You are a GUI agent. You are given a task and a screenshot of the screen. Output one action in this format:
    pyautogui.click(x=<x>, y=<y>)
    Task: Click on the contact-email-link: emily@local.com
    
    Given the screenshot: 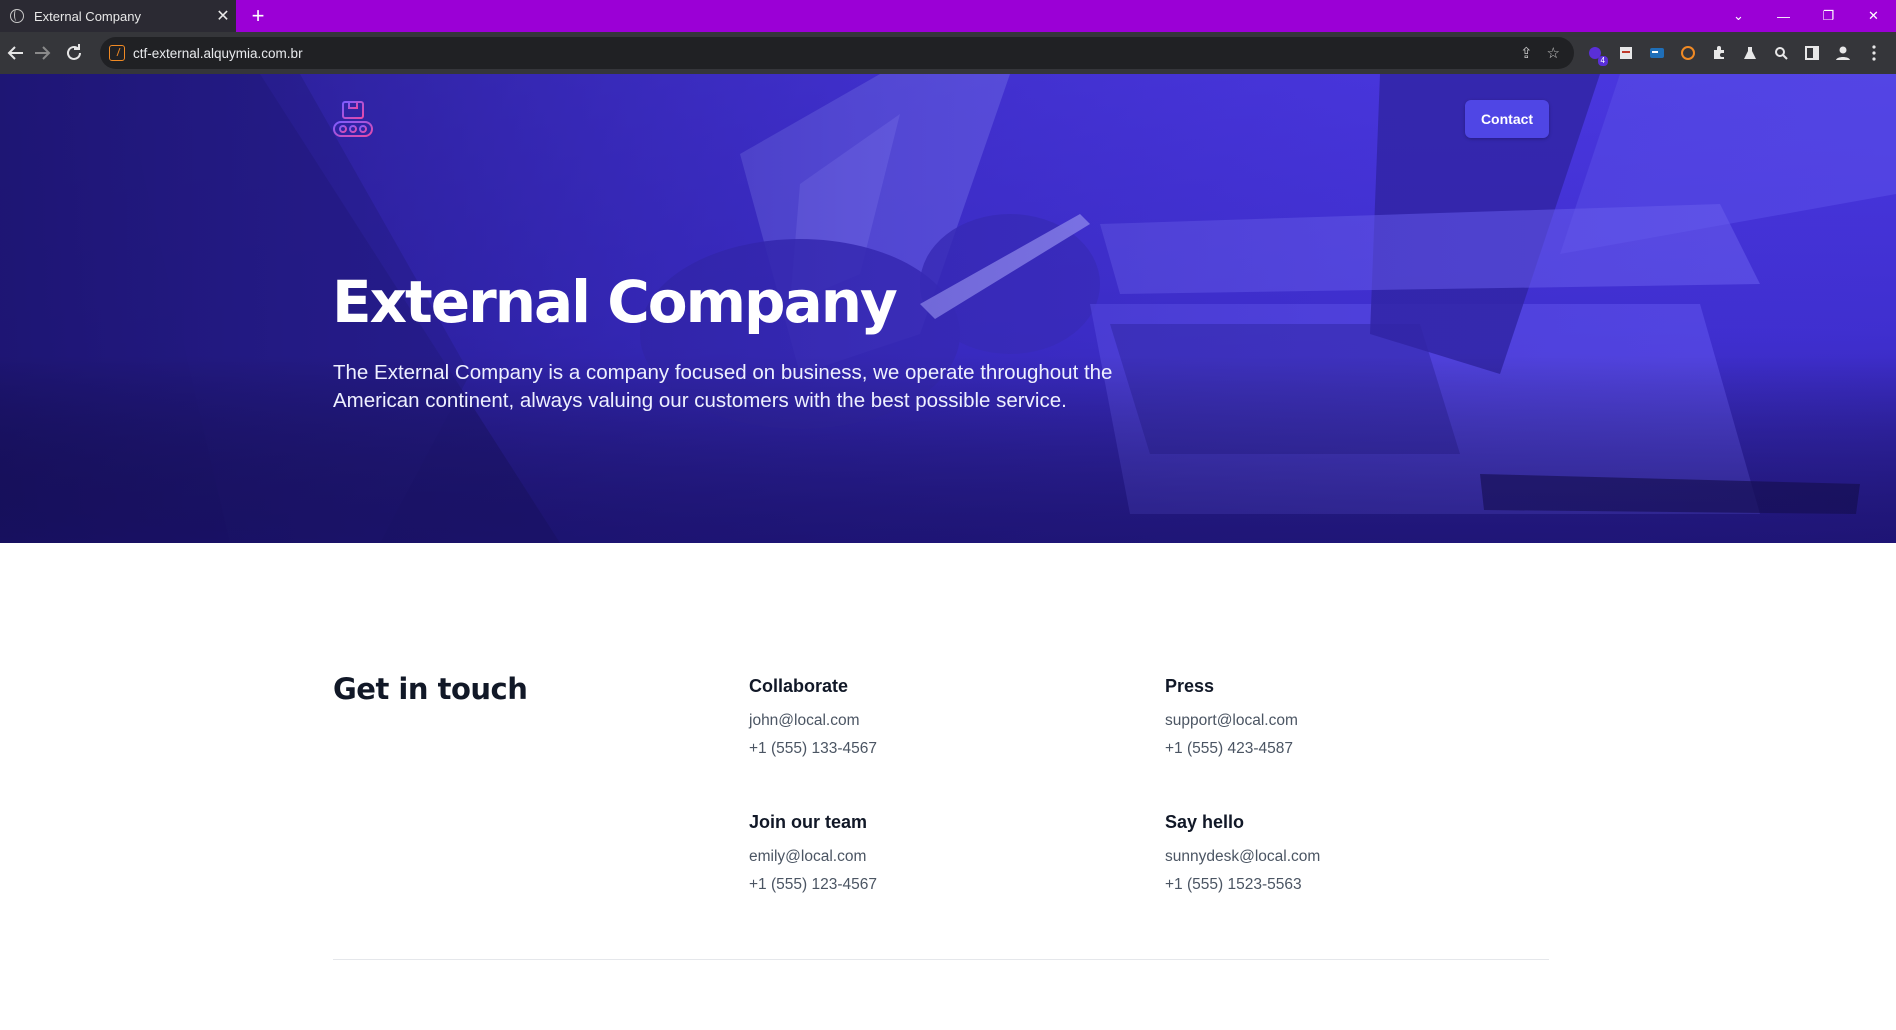 What is the action you would take?
    pyautogui.click(x=929, y=857)
    